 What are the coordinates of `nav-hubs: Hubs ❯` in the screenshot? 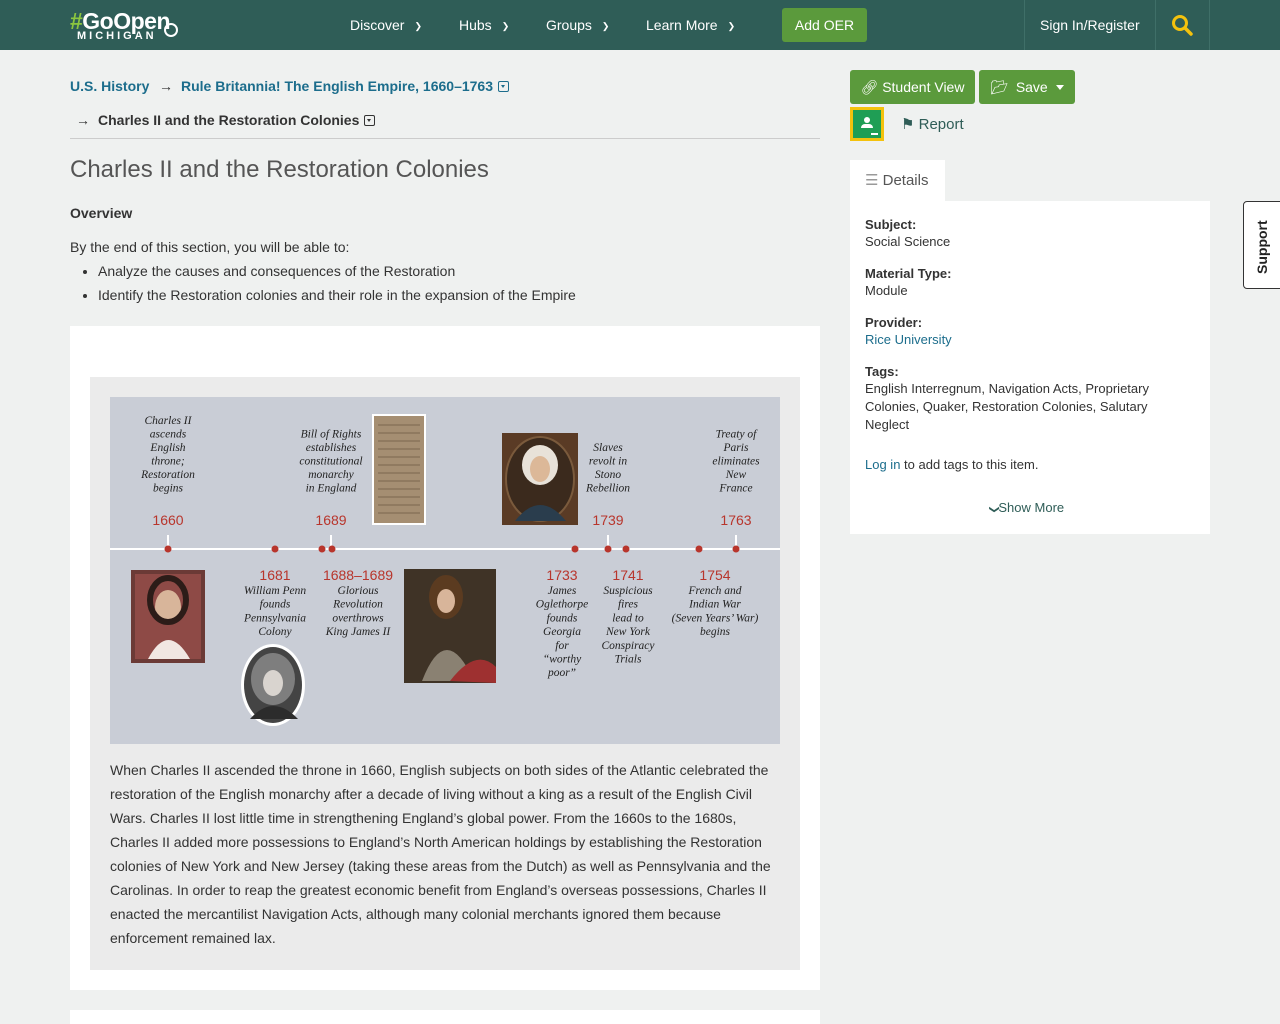 It's located at (484, 25).